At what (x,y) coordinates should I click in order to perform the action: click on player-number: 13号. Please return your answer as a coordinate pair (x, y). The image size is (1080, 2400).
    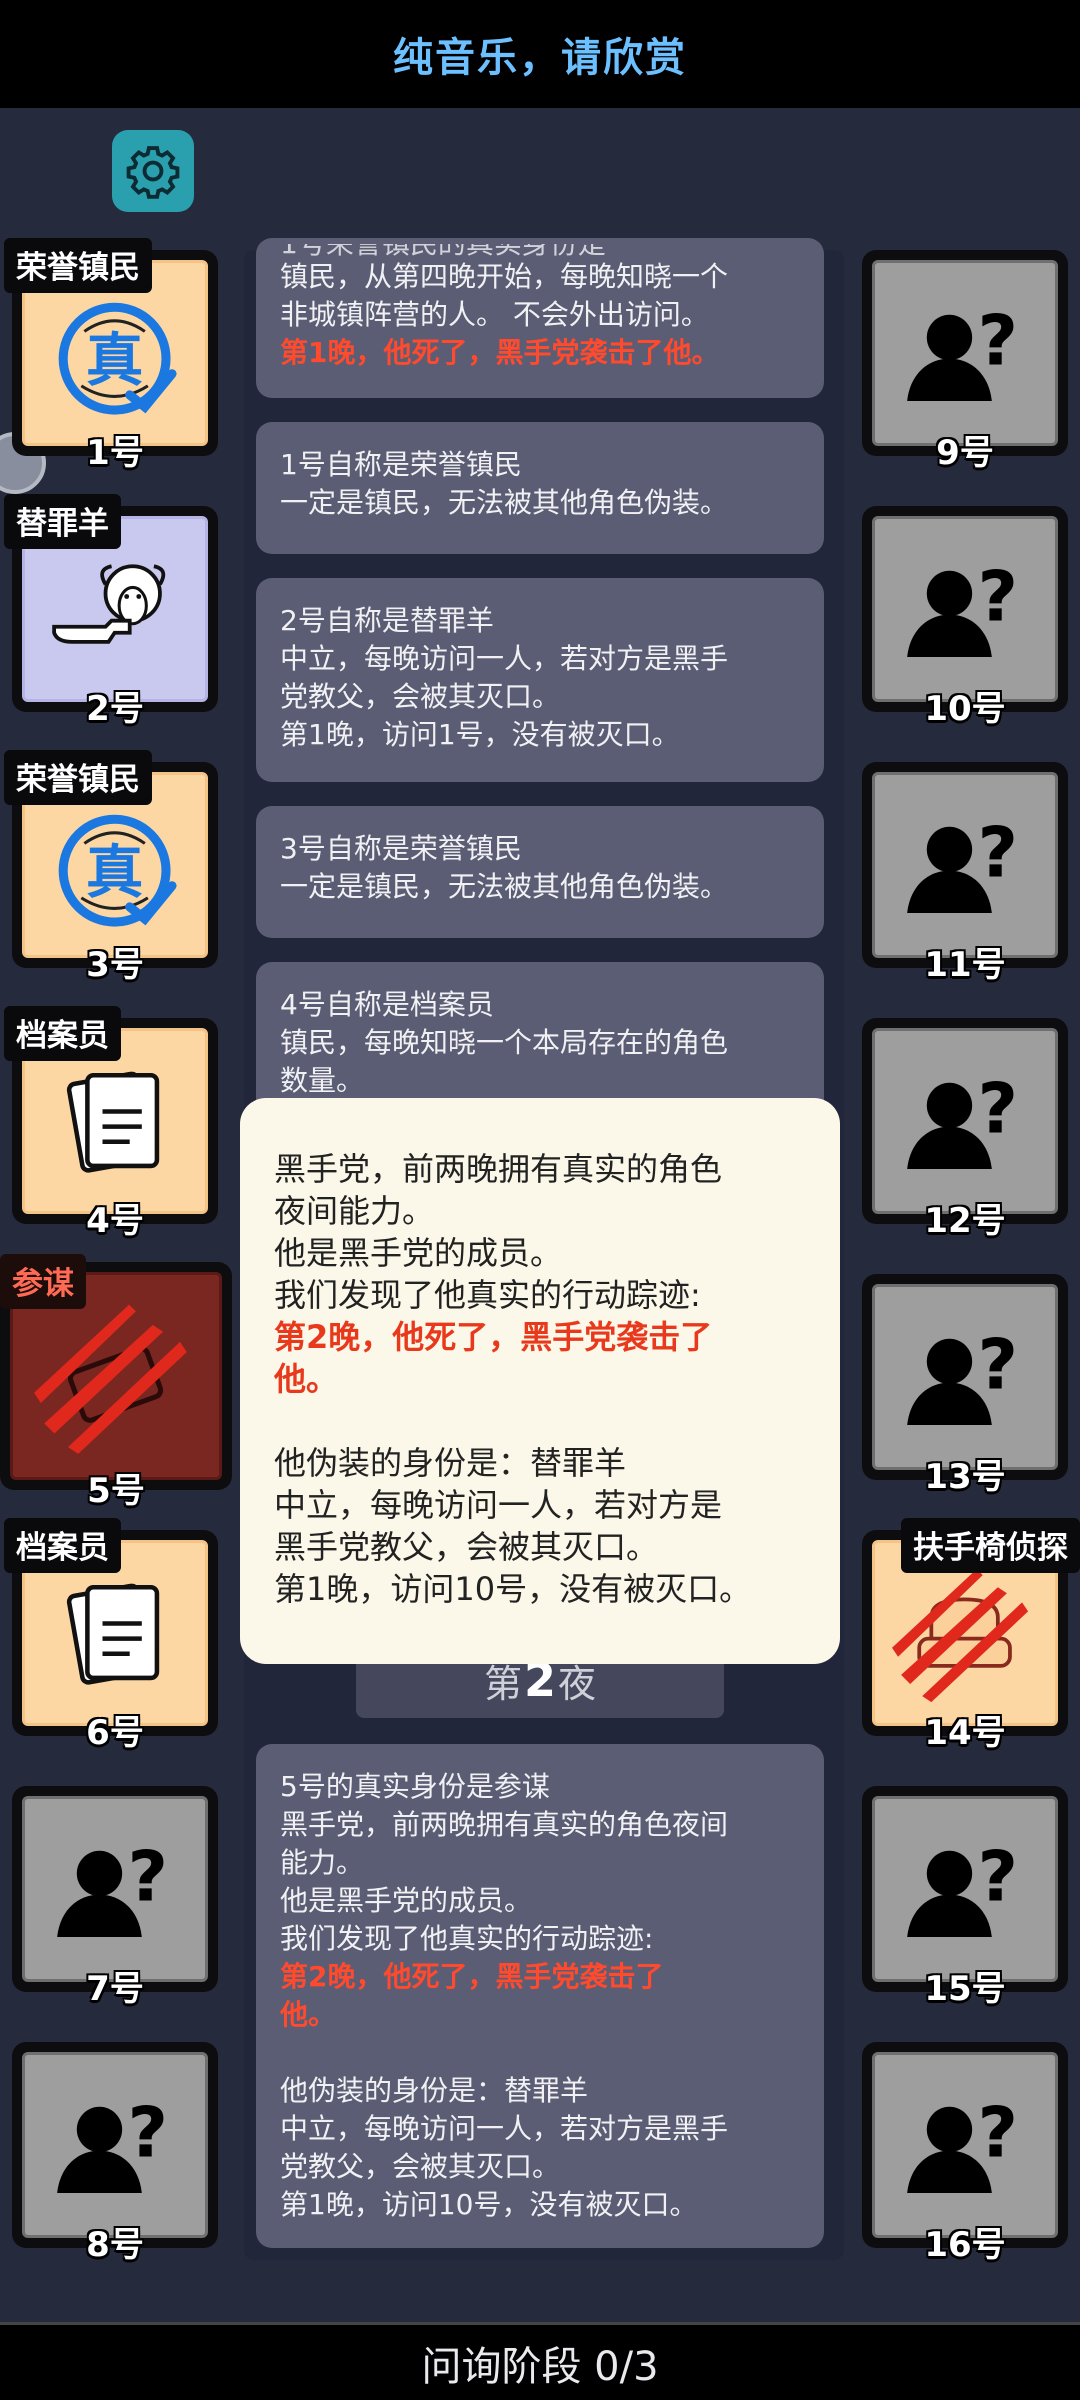
    Looking at the image, I should click on (965, 1477).